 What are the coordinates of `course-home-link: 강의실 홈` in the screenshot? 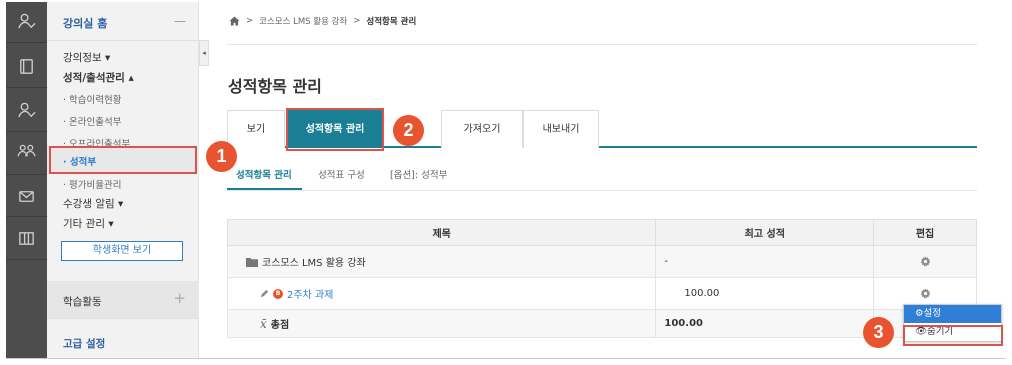 It's located at (85, 23).